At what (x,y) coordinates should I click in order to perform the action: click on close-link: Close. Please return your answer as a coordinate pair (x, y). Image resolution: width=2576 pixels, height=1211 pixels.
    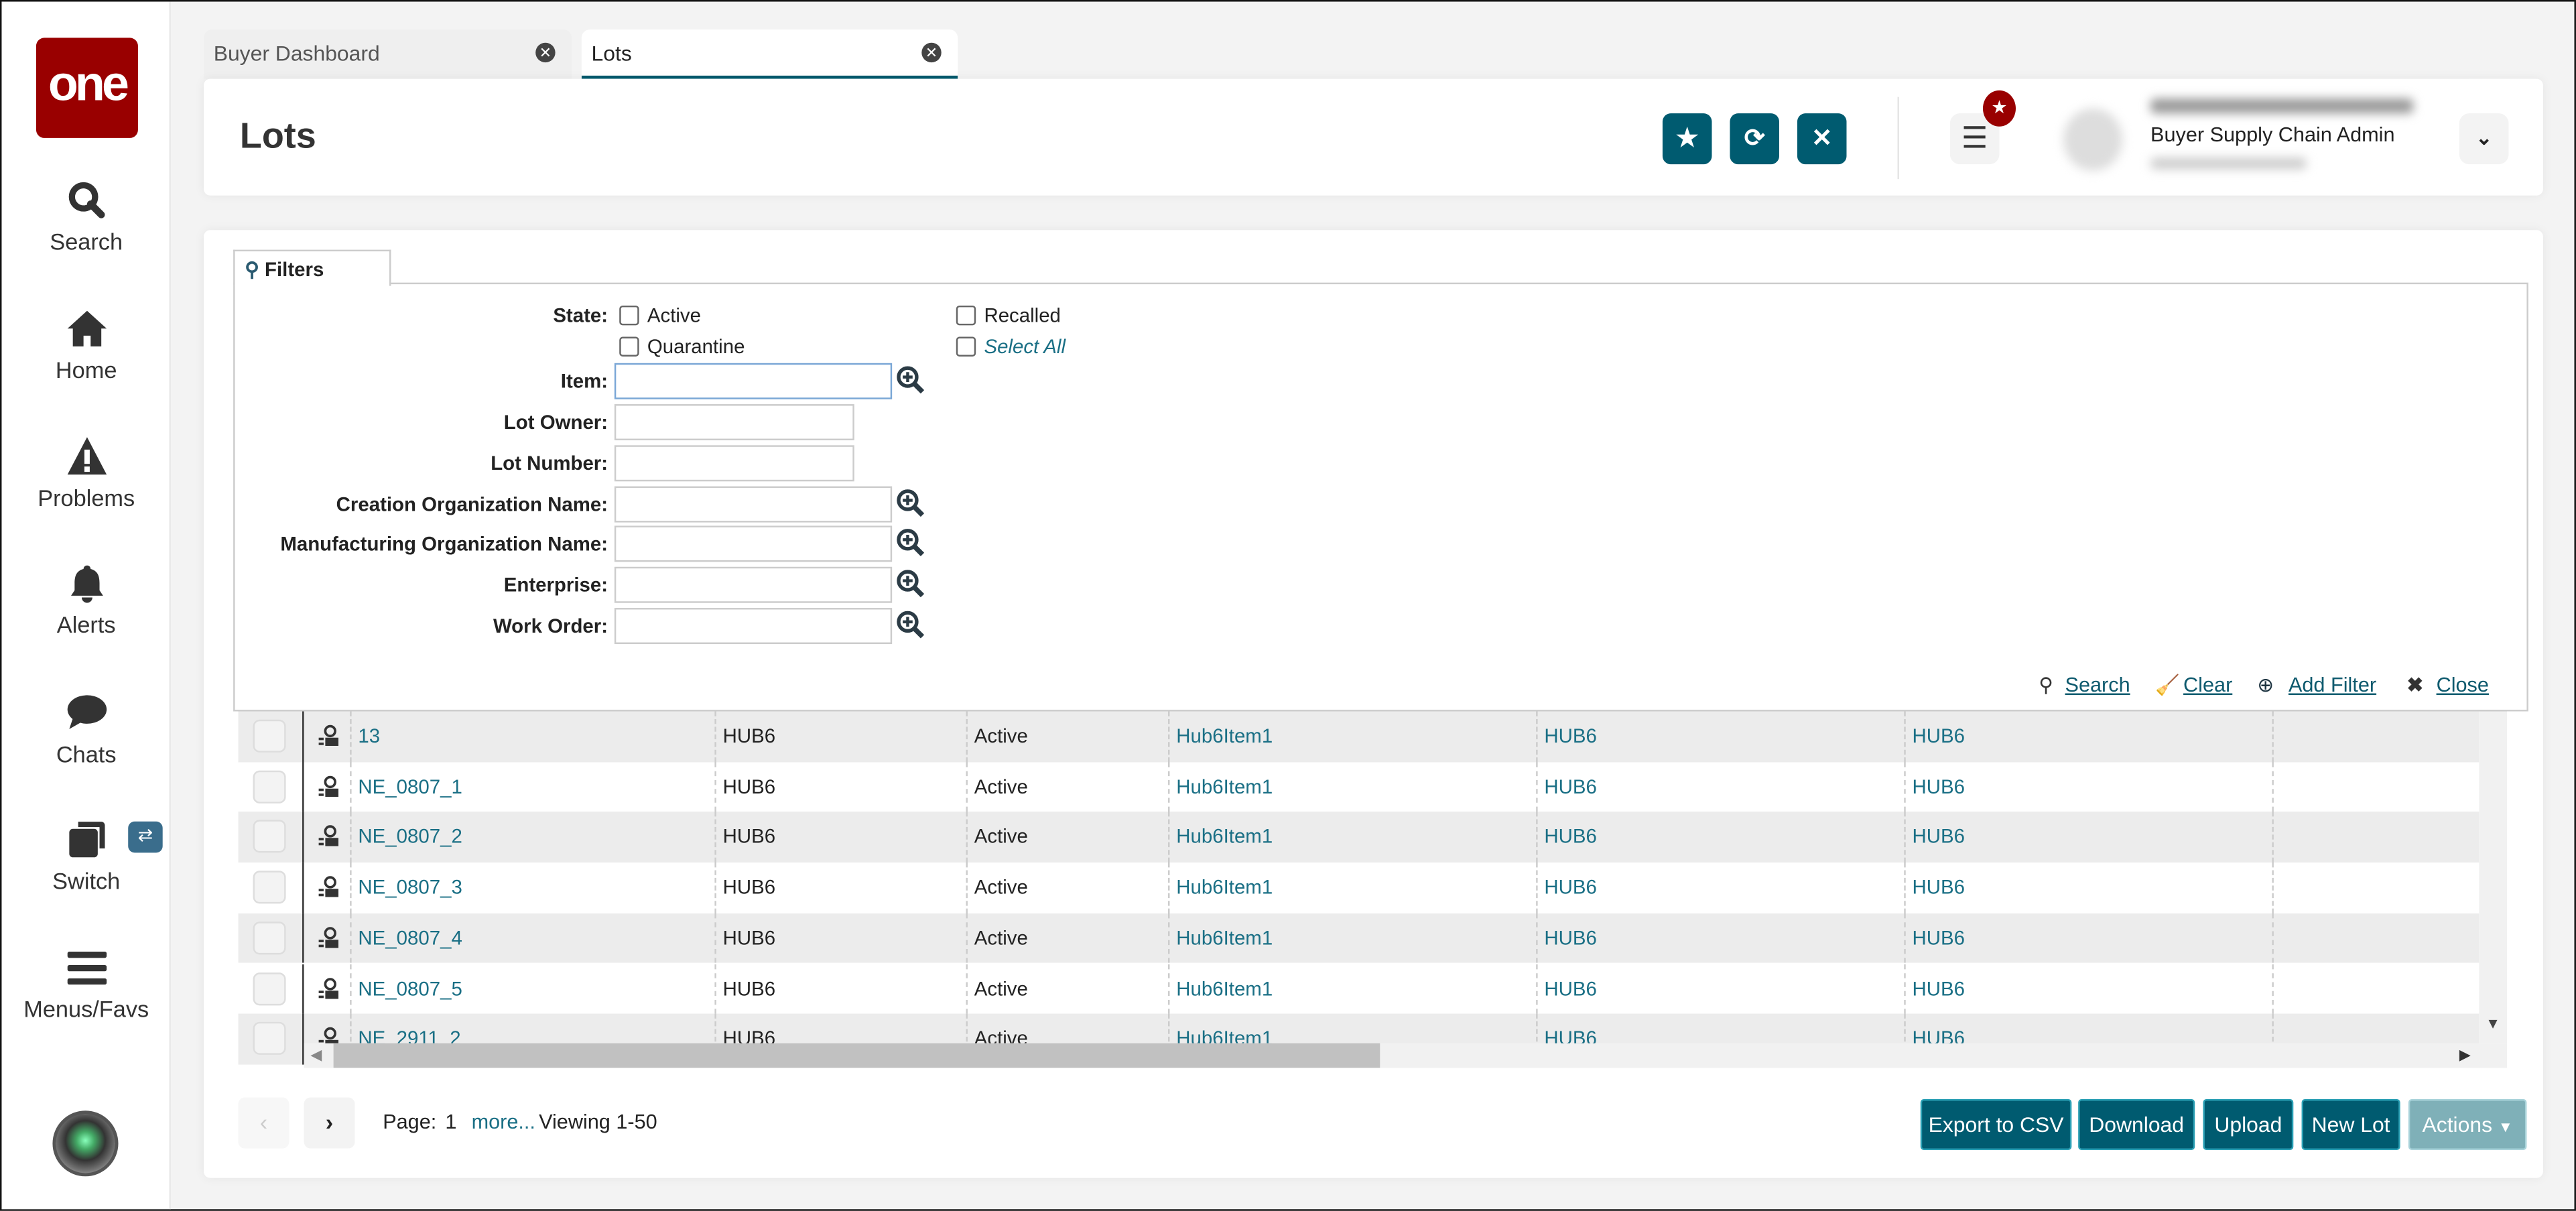
    Looking at the image, I should click on (2463, 685).